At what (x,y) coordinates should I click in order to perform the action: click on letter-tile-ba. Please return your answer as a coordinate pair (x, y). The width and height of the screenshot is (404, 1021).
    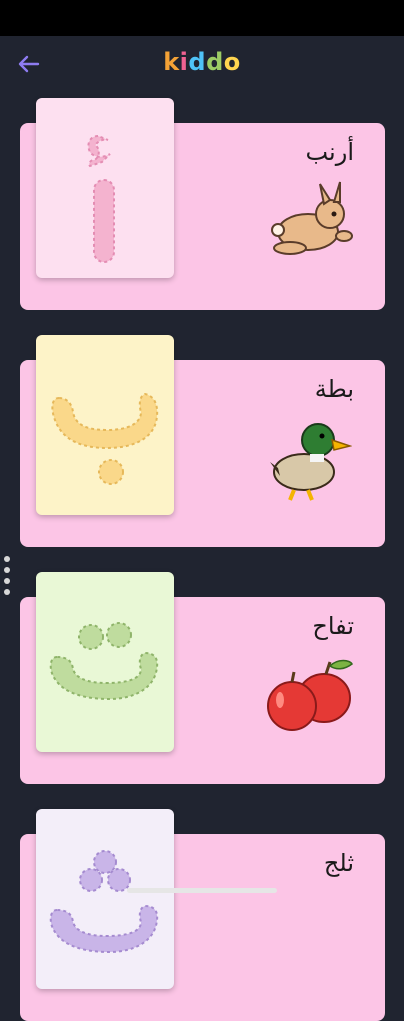
    Looking at the image, I should click on (105, 425).